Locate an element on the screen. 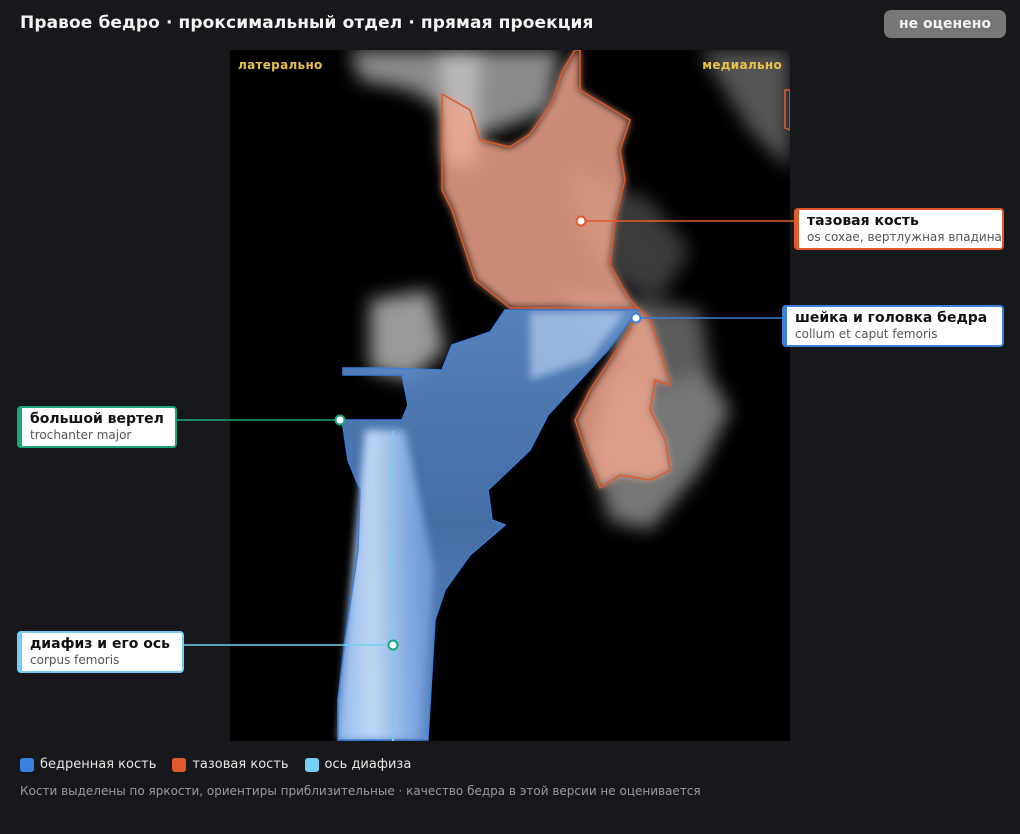 The image size is (1020, 834). legend-label-axis: ось диафиза is located at coordinates (368, 764).